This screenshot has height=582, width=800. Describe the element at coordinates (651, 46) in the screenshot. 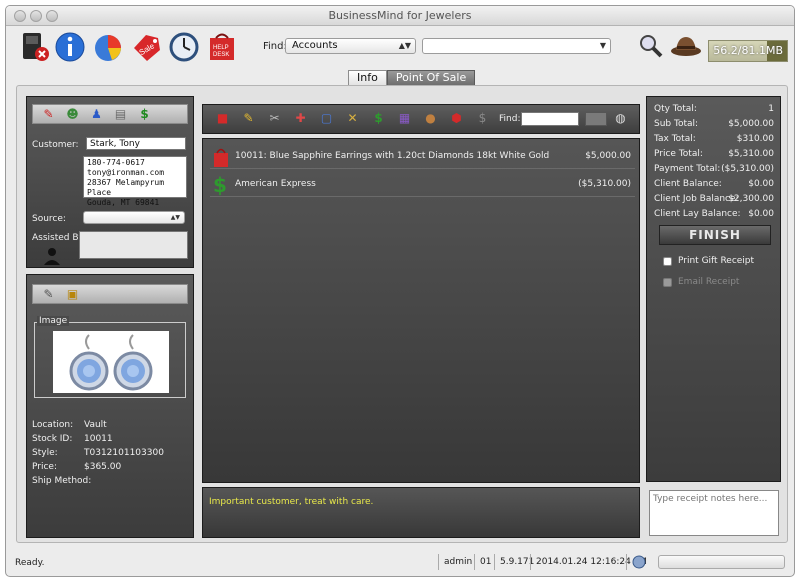

I see `magnifier-icon` at that location.